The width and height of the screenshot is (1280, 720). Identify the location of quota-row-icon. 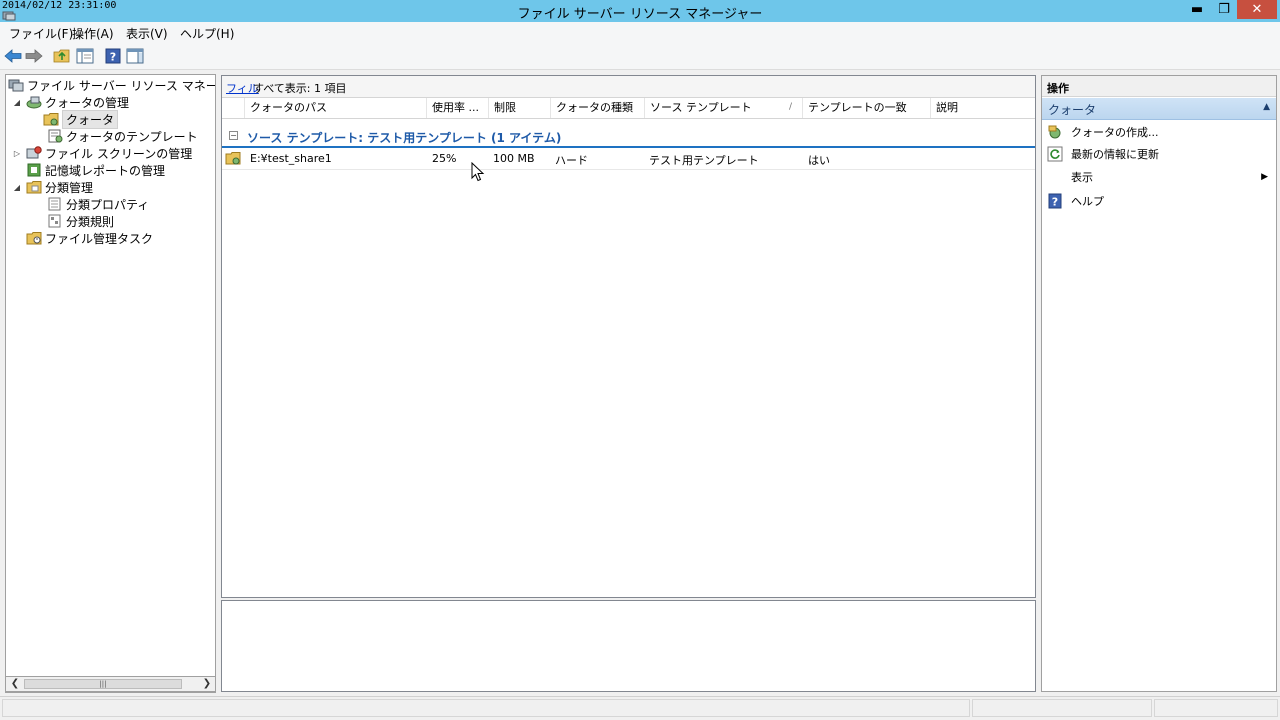
(233, 159).